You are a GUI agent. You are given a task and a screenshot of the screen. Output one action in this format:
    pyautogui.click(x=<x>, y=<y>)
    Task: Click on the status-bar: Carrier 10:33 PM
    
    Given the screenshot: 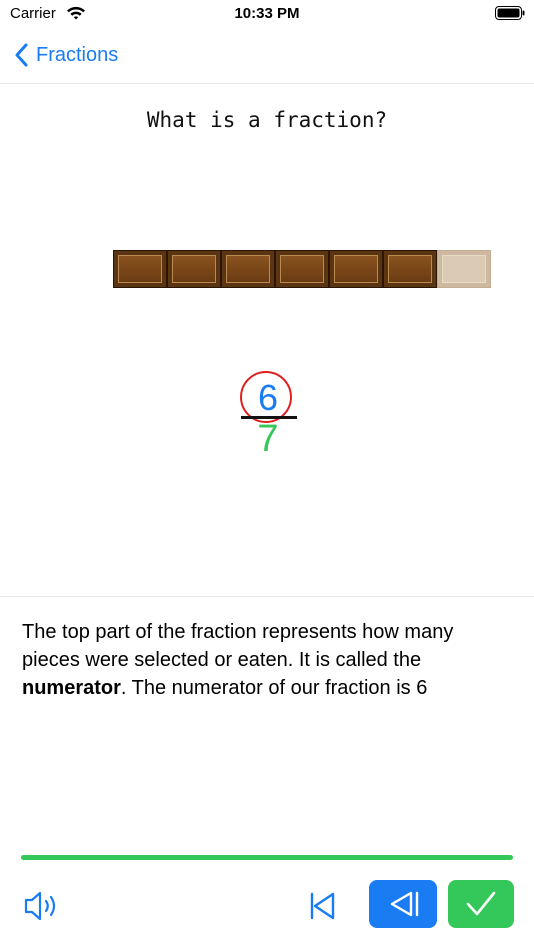 What is the action you would take?
    pyautogui.click(x=267, y=15)
    